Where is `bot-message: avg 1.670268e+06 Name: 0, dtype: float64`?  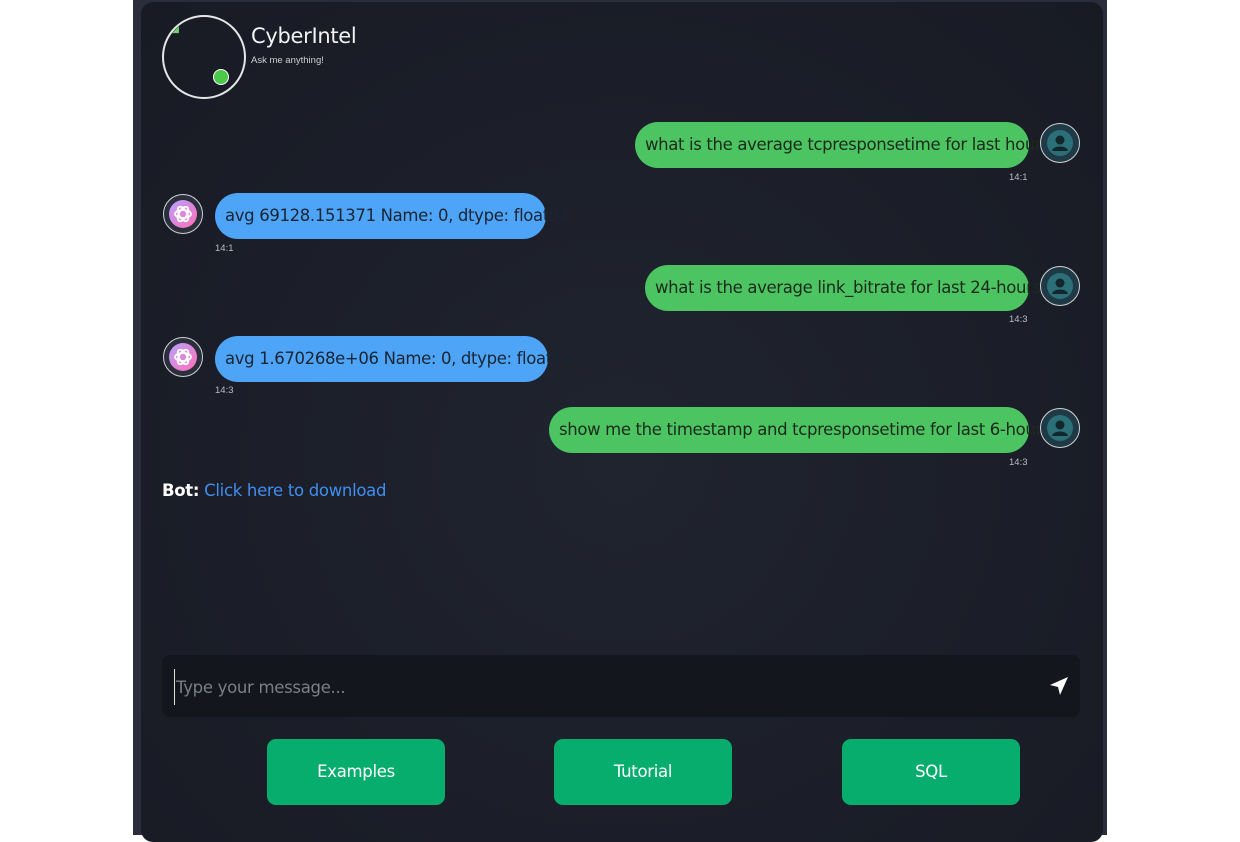 bot-message: avg 1.670268e+06 Name: 0, dtype: float64 is located at coordinates (394, 359).